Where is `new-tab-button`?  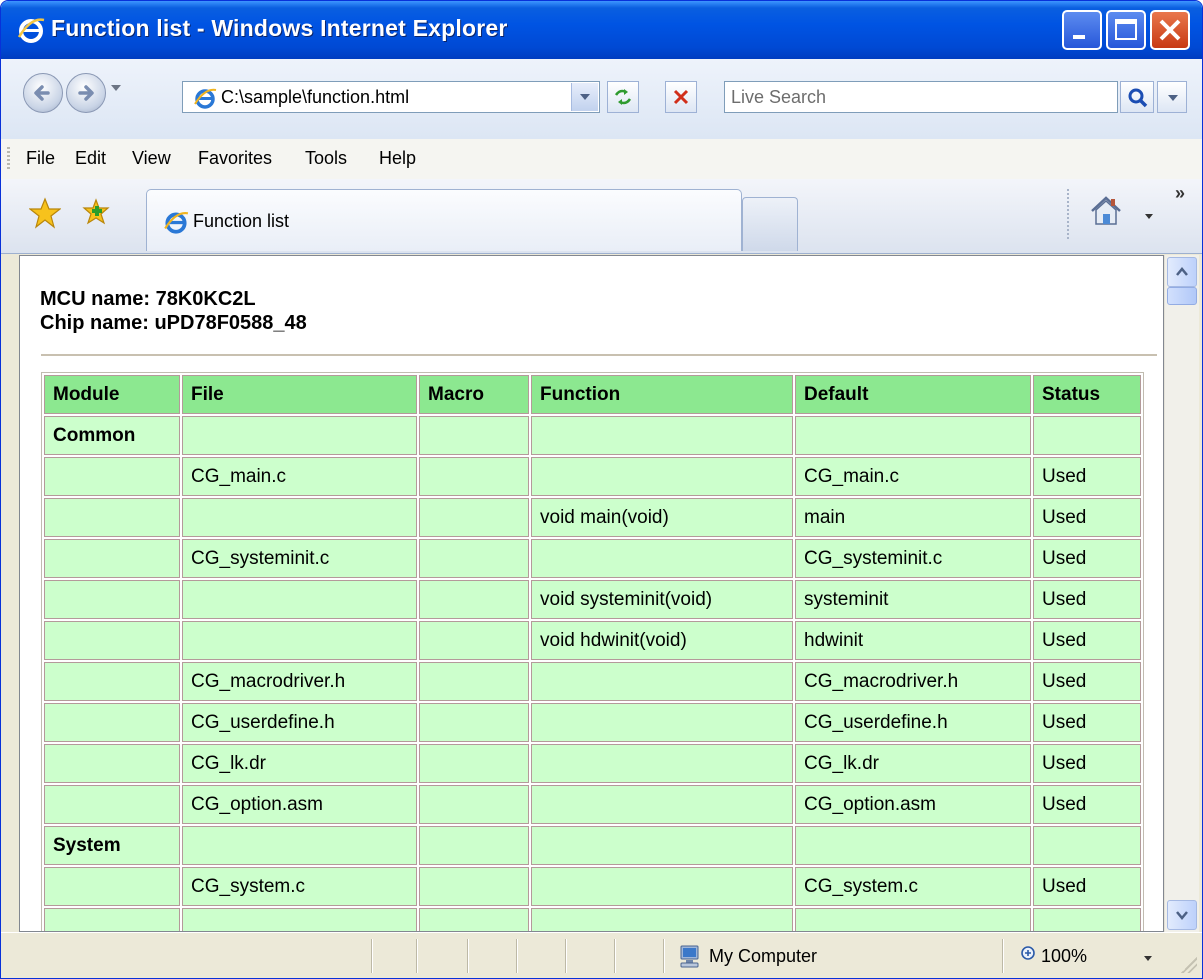
new-tab-button is located at coordinates (770, 224).